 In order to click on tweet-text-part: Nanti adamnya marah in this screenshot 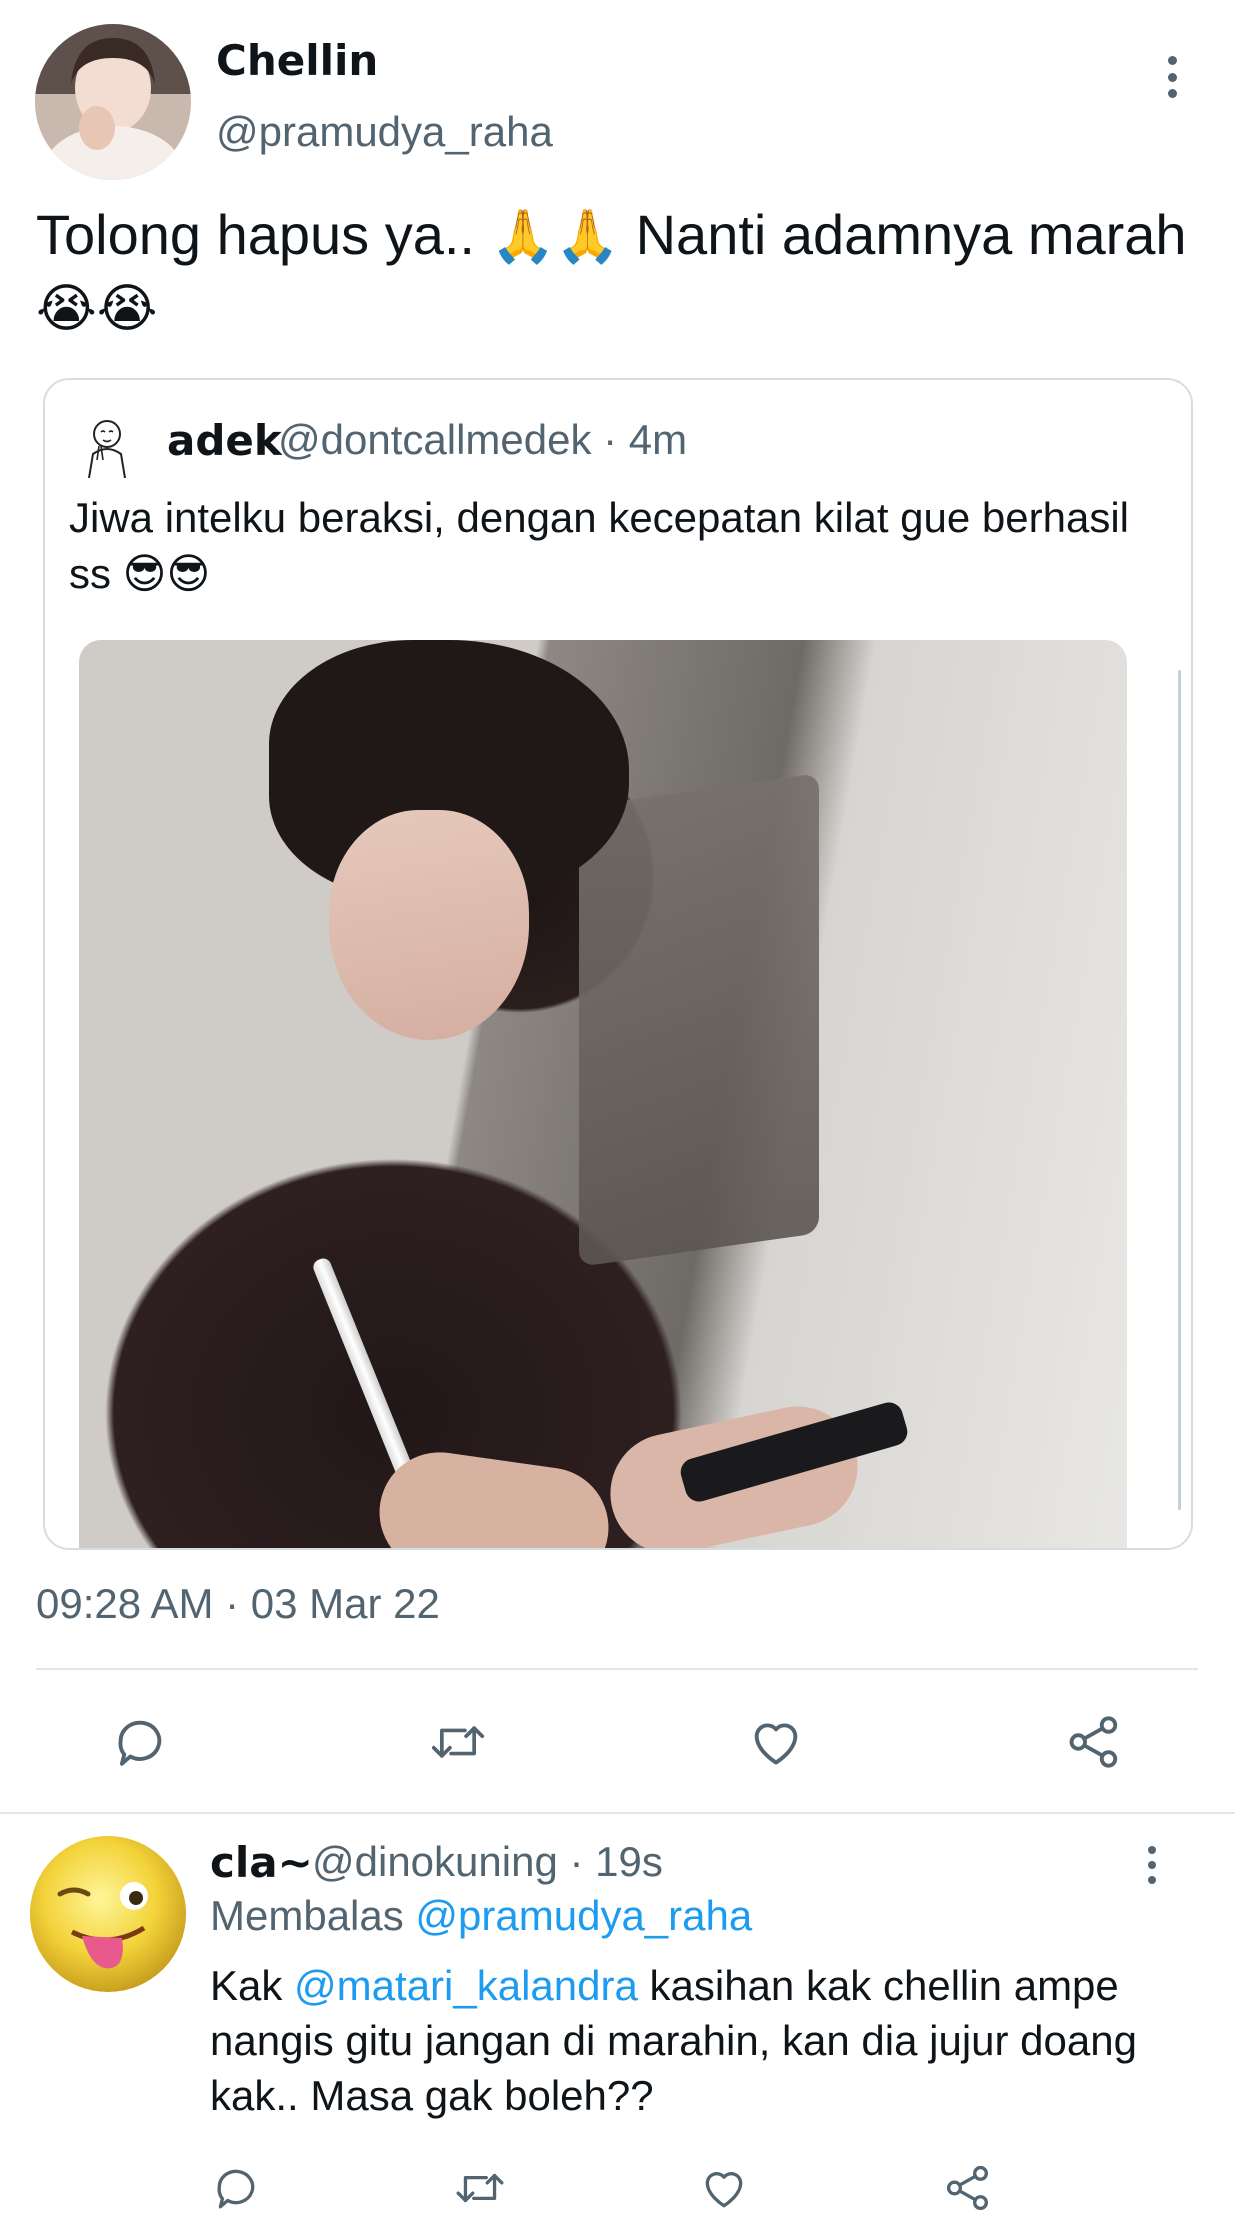, I will do `click(903, 234)`.